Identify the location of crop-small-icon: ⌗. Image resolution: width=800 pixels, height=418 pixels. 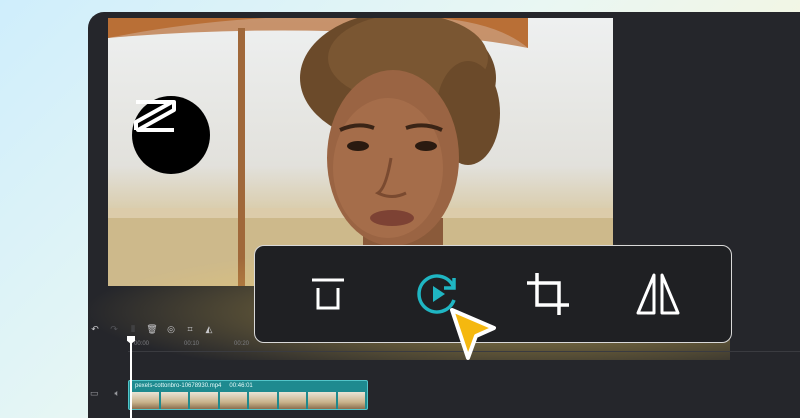
(190, 329).